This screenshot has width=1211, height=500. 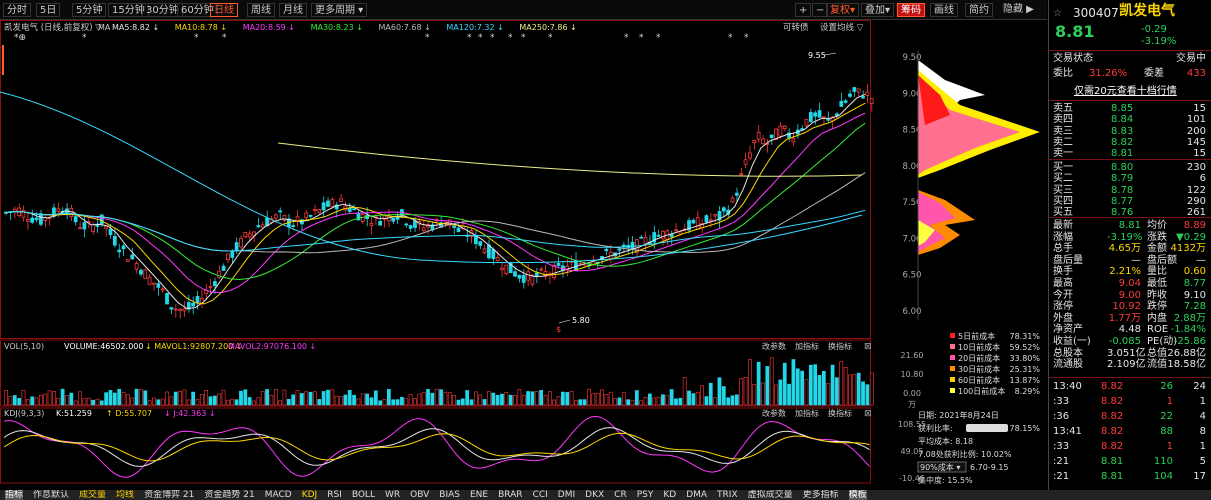 I want to click on indicator-tab-1: 作息默认, so click(x=51, y=495).